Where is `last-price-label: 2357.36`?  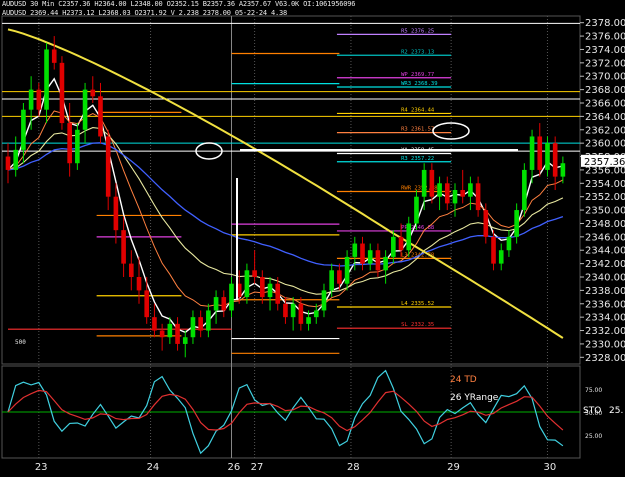 last-price-label: 2357.36 is located at coordinates (604, 162).